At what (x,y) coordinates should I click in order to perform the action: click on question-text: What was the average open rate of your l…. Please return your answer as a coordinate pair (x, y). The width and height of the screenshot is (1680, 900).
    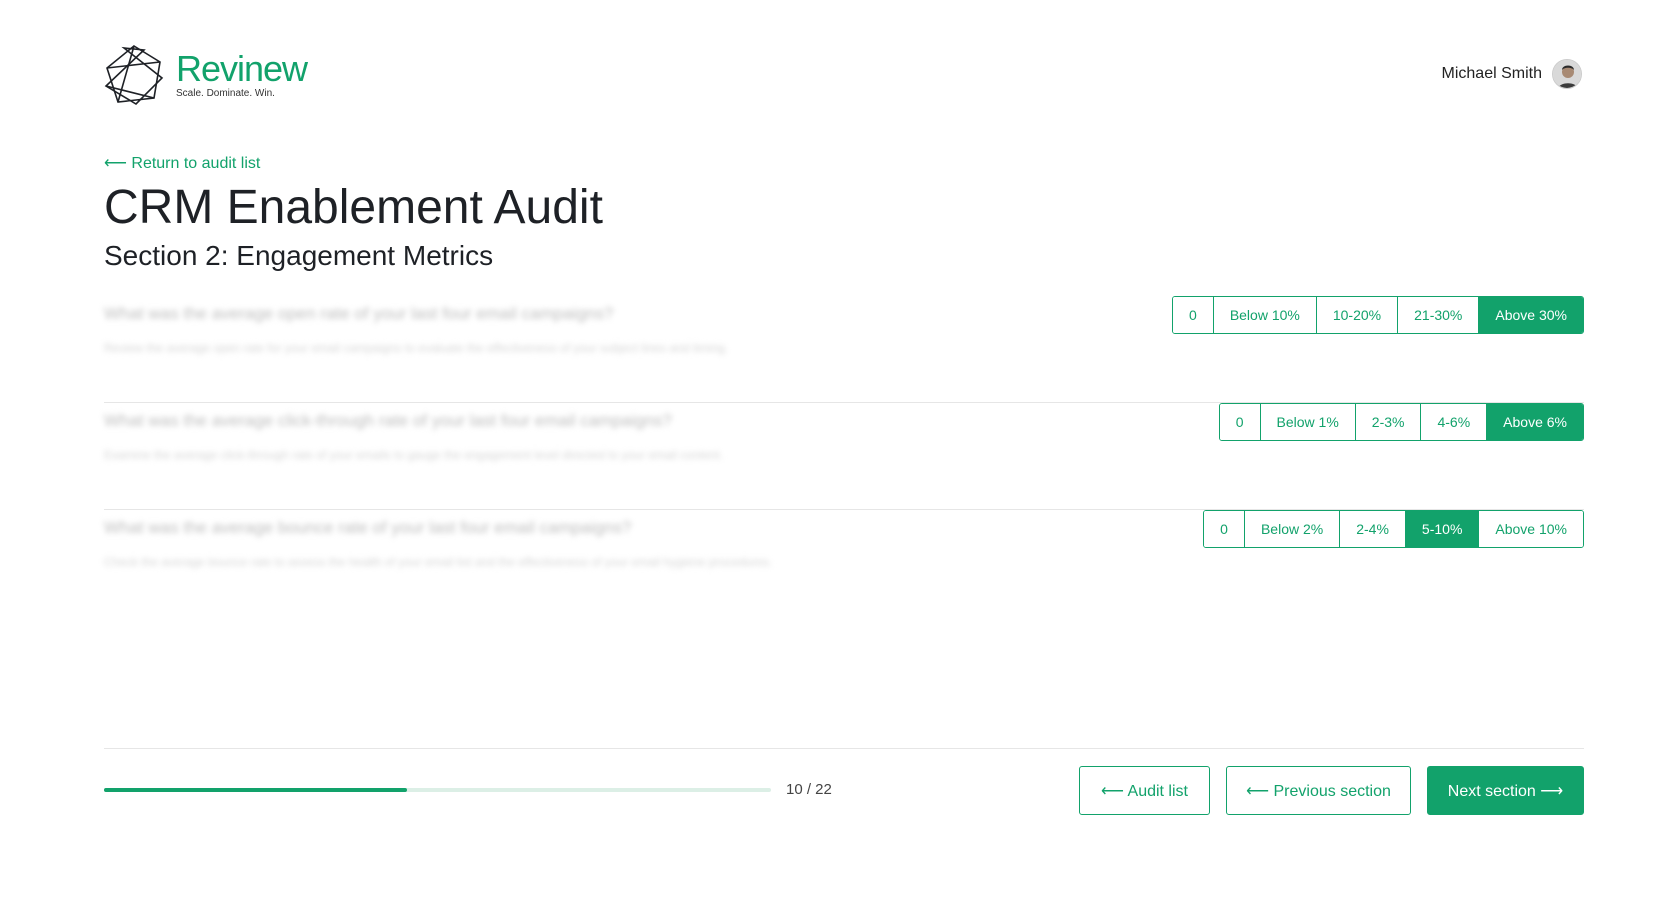
    Looking at the image, I should click on (514, 331).